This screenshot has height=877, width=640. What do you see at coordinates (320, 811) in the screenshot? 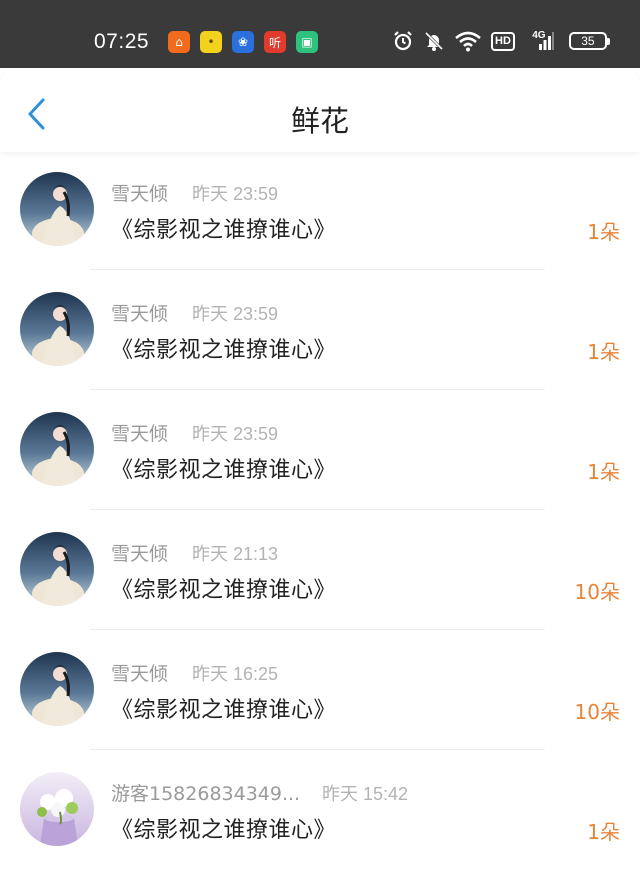
I see `list-item: 游客15826834349... 昨天 15:42 《综影视之谁撩谁心》 1朵` at bounding box center [320, 811].